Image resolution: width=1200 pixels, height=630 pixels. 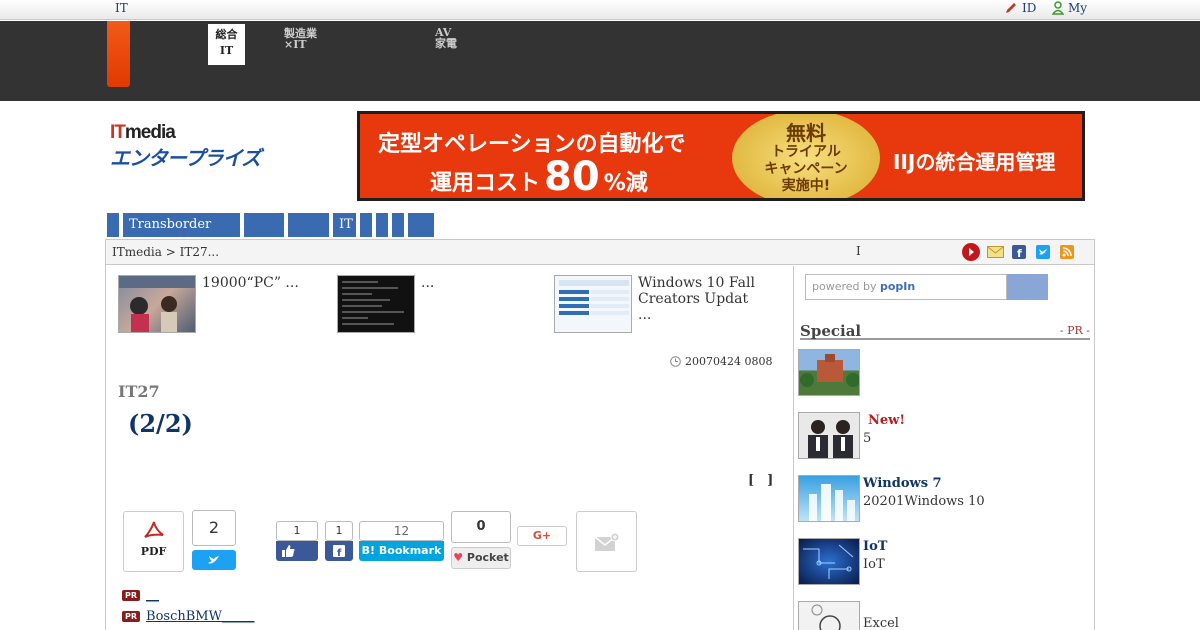 What do you see at coordinates (806, 151) in the screenshot?
I see `seal-line: トライアル` at bounding box center [806, 151].